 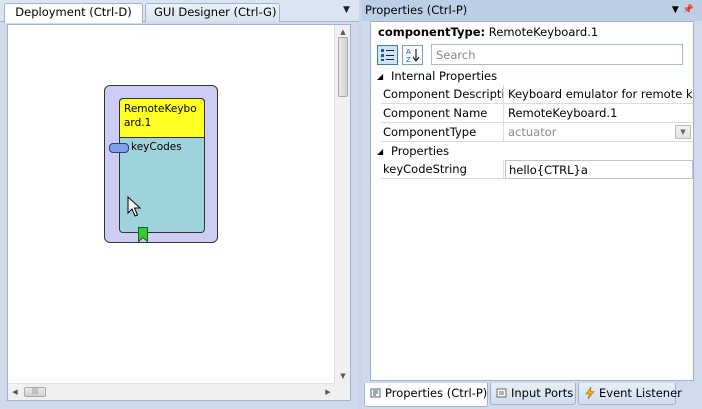 I want to click on scroll-corner, so click(x=342, y=391).